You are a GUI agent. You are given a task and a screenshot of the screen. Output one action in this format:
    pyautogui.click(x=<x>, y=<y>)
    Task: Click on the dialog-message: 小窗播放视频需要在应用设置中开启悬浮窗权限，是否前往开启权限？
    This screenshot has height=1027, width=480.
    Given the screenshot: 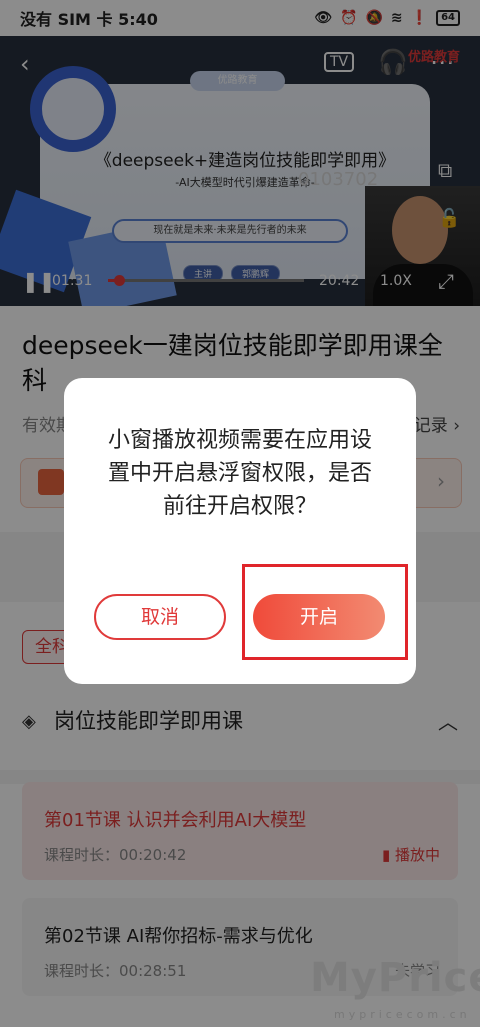 What is the action you would take?
    pyautogui.click(x=239, y=473)
    